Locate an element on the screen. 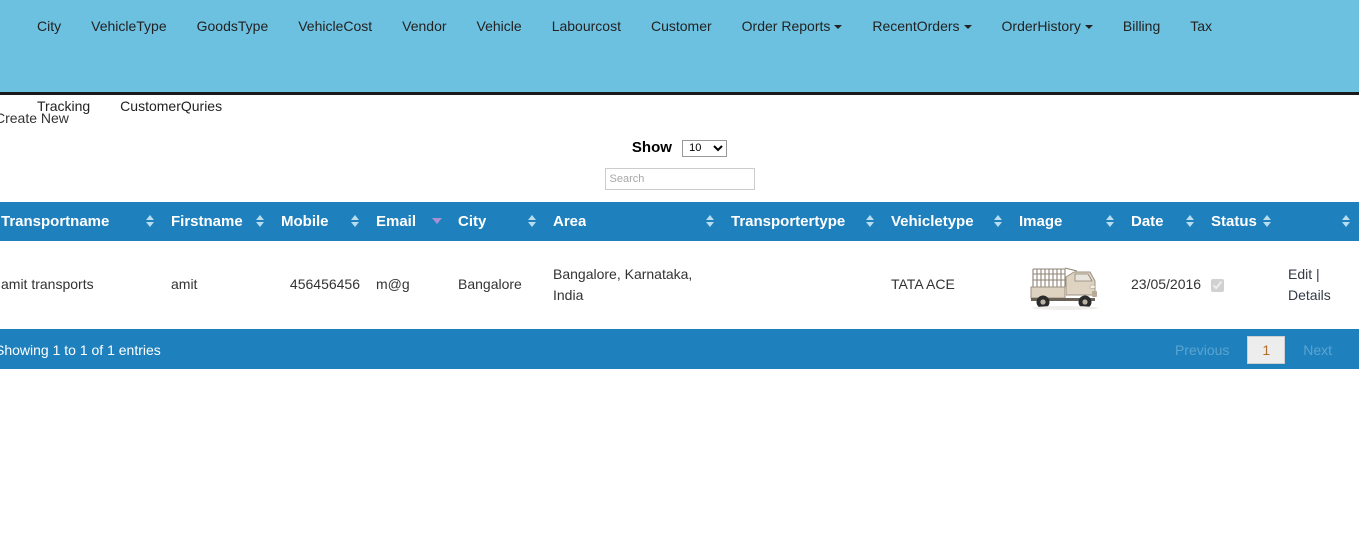  nav-label: Order Reports is located at coordinates (786, 26).